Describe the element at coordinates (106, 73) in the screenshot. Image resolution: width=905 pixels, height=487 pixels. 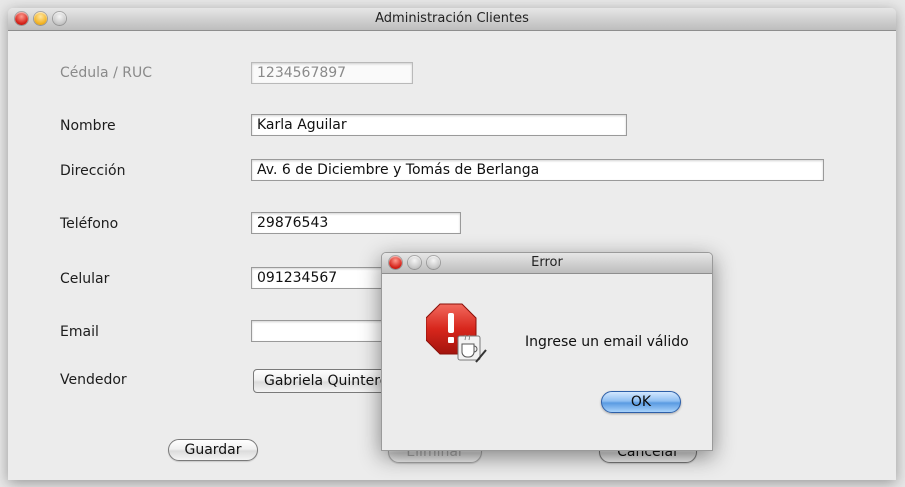
I see `cedula-label: Cédula / RUC` at that location.